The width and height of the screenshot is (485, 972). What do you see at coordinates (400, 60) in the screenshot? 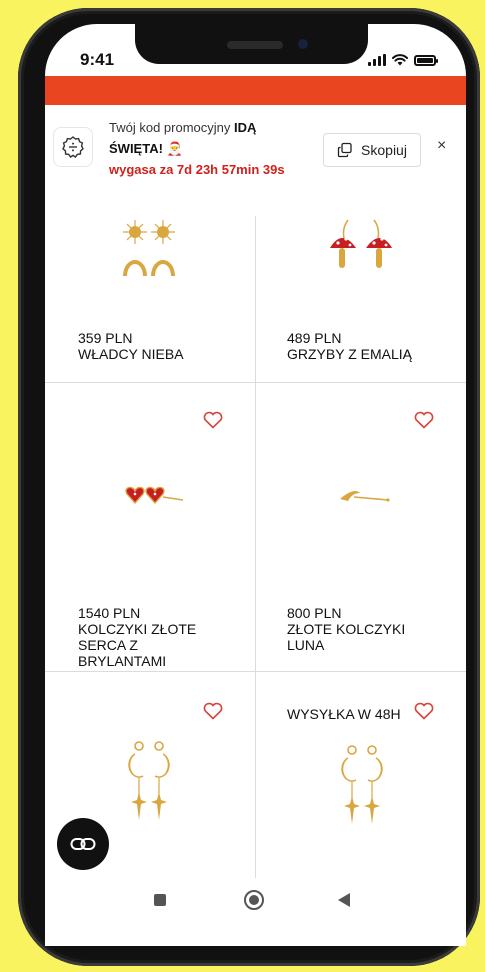
I see `wifi-icon` at bounding box center [400, 60].